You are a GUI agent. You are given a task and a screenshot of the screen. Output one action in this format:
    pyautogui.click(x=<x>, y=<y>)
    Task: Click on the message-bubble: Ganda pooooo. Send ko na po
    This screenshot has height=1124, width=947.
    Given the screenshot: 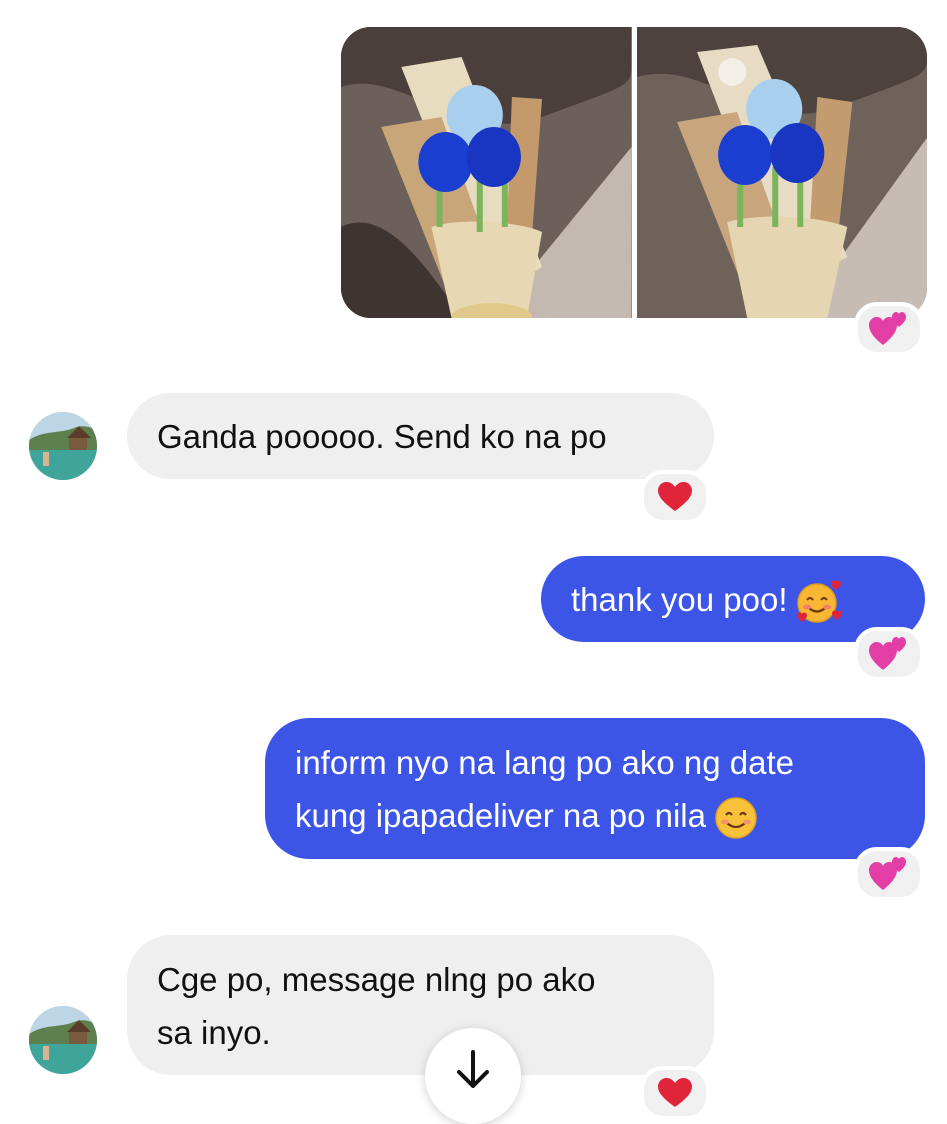 What is the action you would take?
    pyautogui.click(x=420, y=436)
    